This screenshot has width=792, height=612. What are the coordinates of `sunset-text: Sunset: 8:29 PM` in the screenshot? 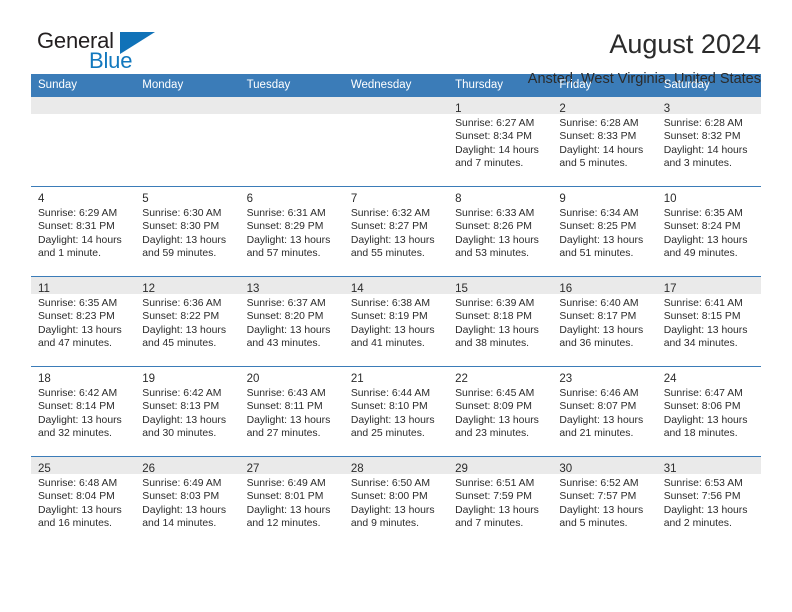 It's located at (285, 227).